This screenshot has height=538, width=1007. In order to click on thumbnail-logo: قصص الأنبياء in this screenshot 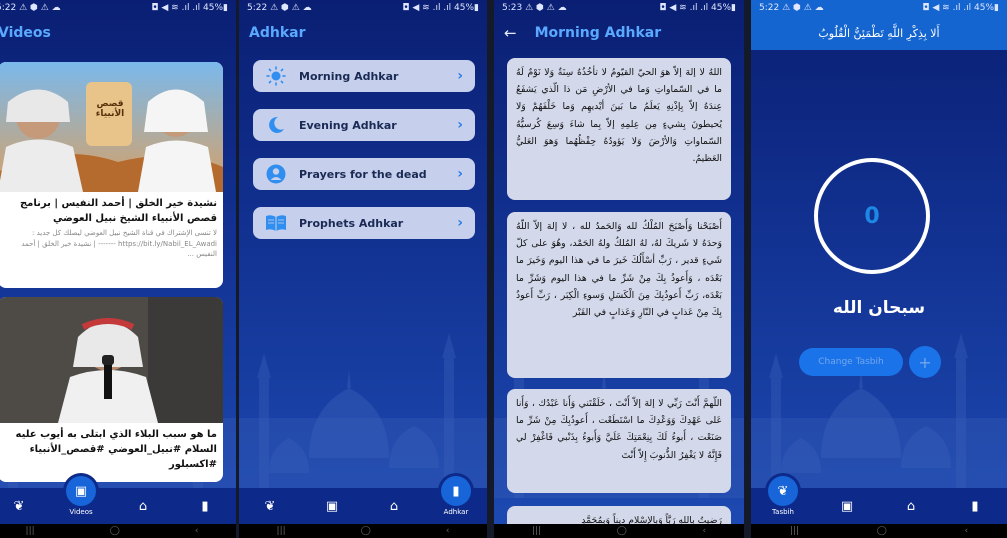, I will do `click(110, 109)`.